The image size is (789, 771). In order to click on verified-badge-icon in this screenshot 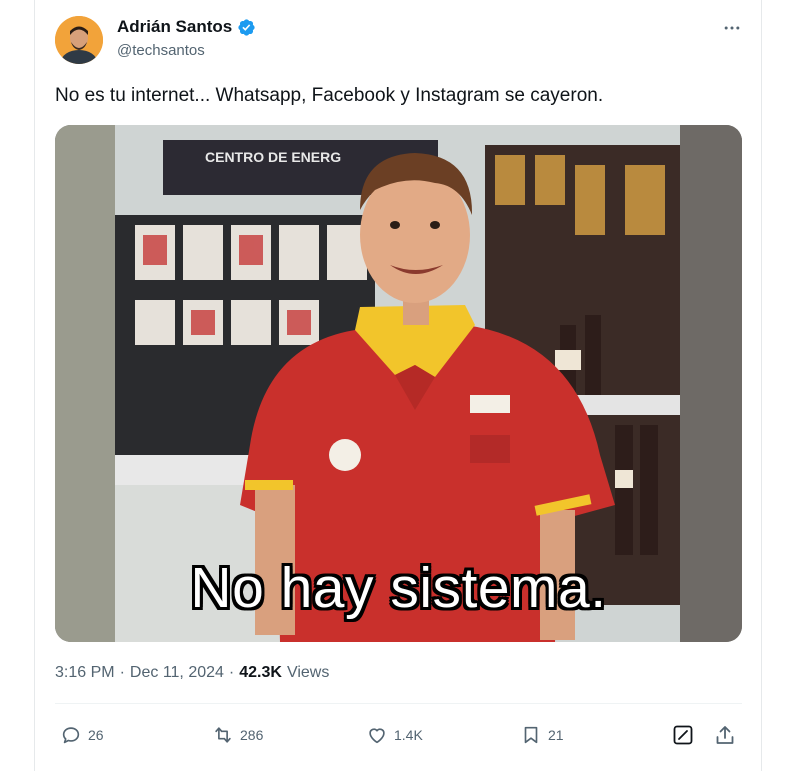, I will do `click(246, 27)`.